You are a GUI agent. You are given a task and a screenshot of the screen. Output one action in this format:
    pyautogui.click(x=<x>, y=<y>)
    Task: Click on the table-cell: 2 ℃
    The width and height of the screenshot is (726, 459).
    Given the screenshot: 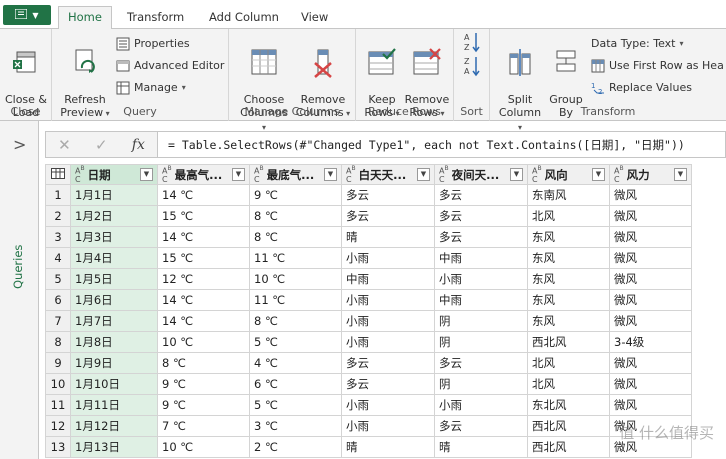 What is the action you would take?
    pyautogui.click(x=295, y=447)
    